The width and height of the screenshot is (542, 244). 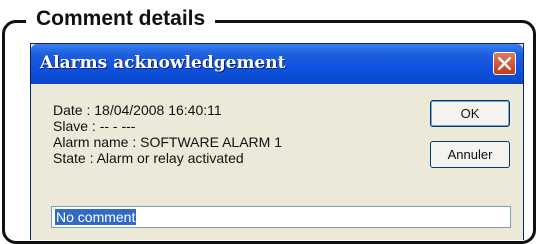 I want to click on close-button, so click(x=504, y=63).